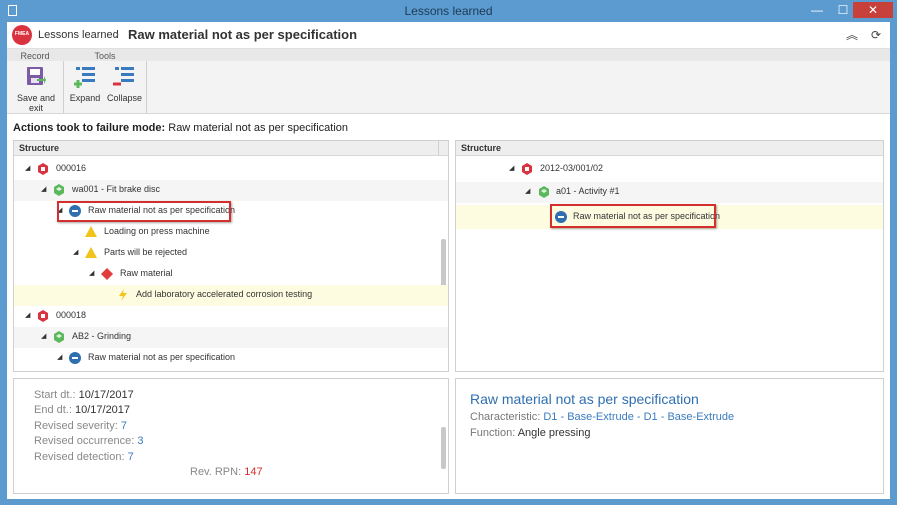 This screenshot has width=897, height=505. I want to click on tree-row: Loading on press machine, so click(231, 232).